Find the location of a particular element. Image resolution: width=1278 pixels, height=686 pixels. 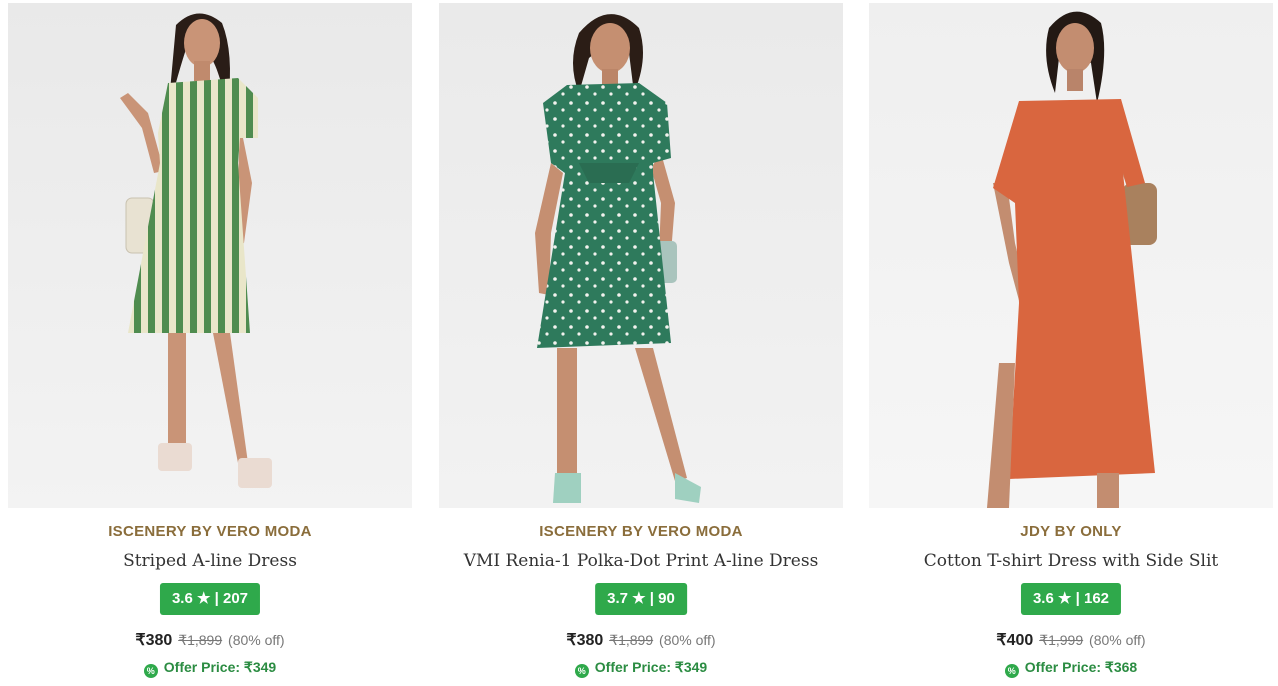

rating-badge: 3.6 ★ | 207 is located at coordinates (210, 599).